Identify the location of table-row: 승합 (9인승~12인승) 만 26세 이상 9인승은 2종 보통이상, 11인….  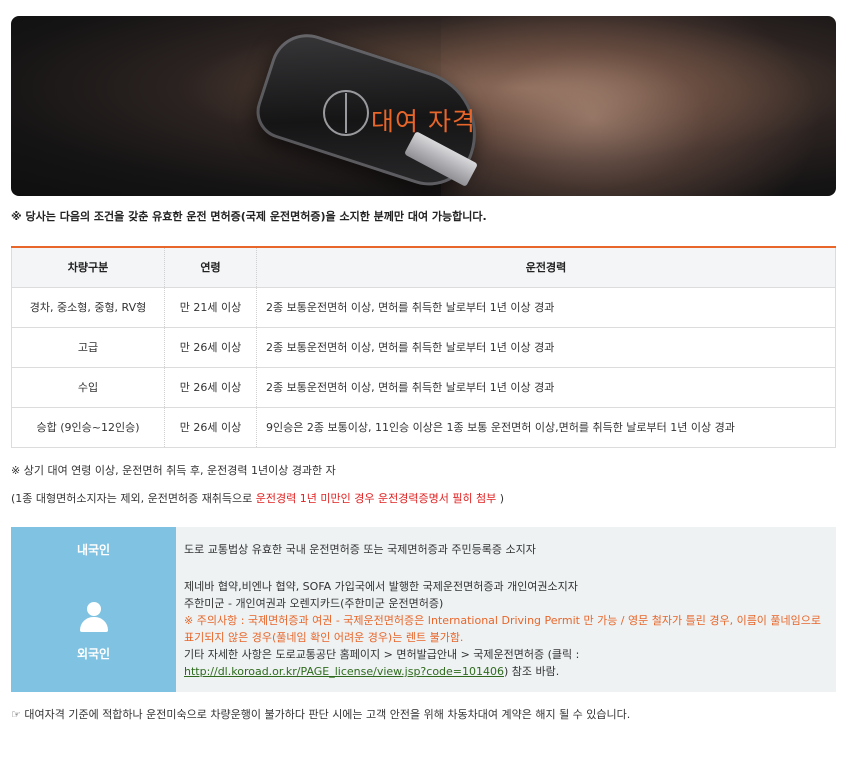
(423, 427).